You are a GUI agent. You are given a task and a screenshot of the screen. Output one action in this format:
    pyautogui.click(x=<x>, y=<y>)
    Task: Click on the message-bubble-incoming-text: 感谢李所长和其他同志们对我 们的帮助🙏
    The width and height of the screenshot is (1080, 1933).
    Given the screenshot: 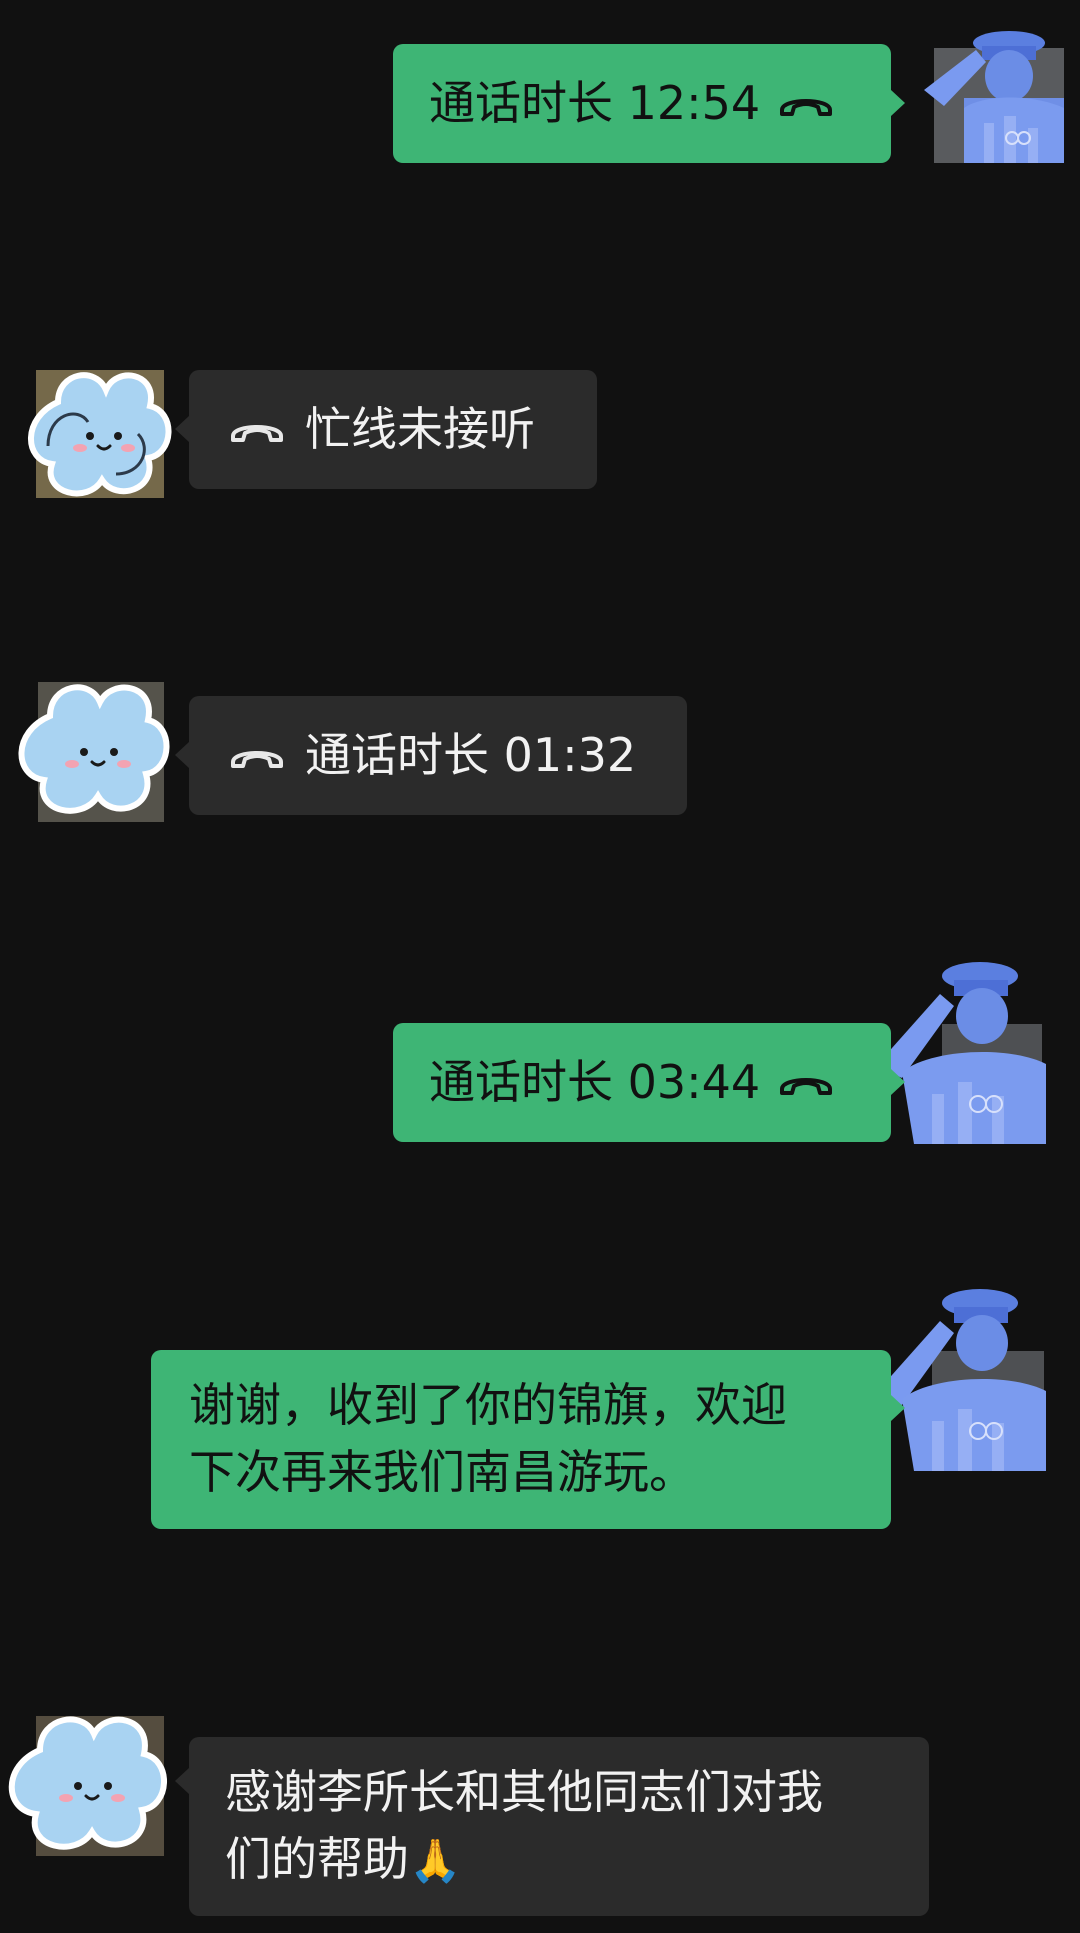 What is the action you would take?
    pyautogui.click(x=559, y=1826)
    